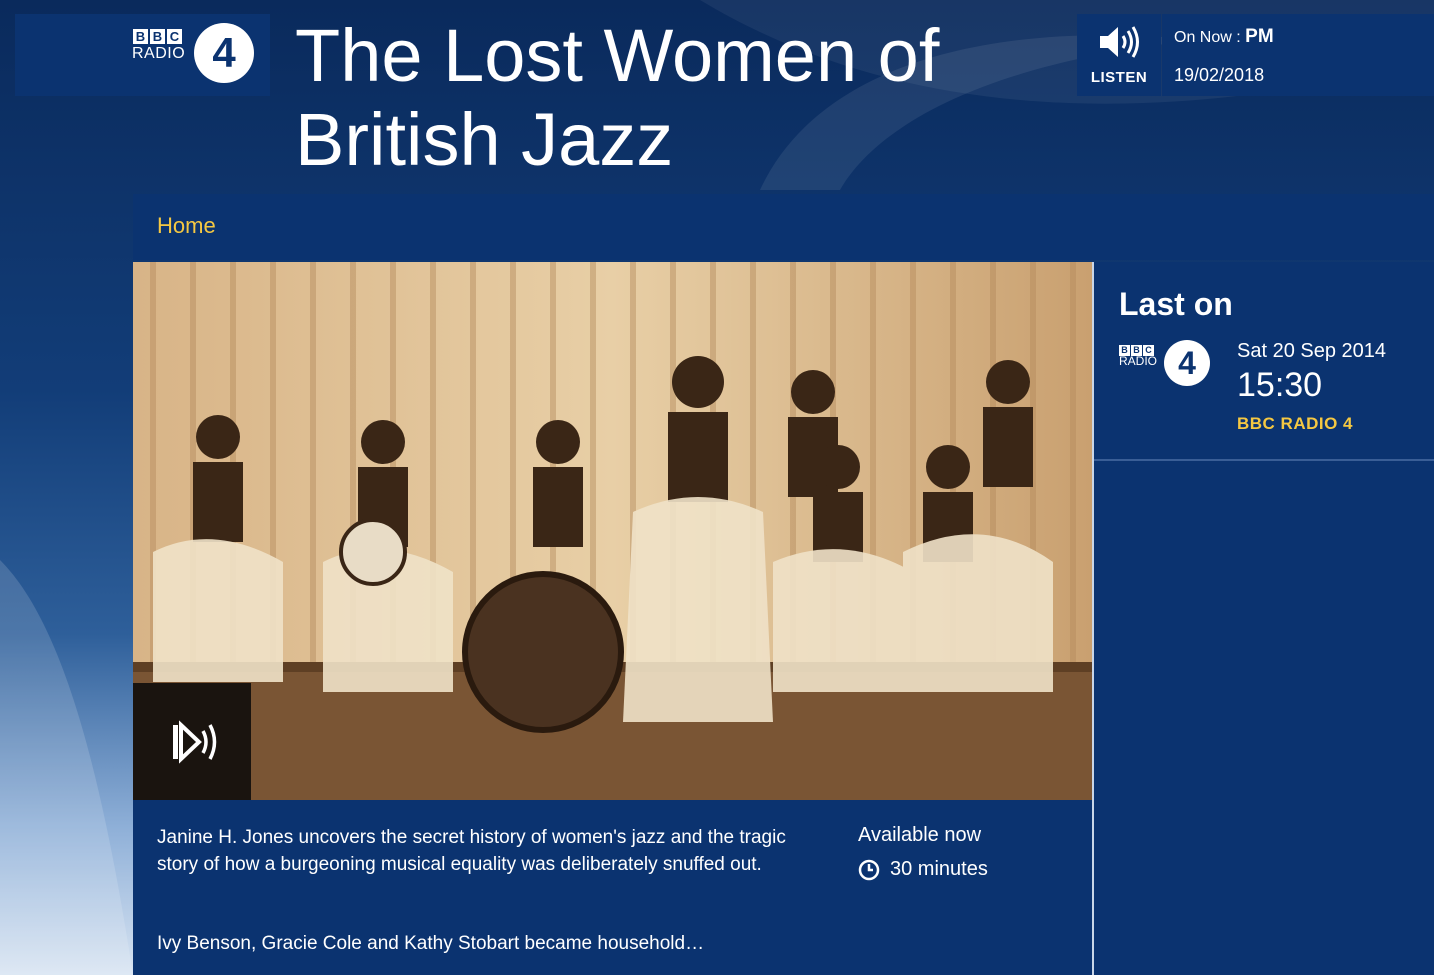 The image size is (1434, 975). Describe the element at coordinates (1264, 460) in the screenshot. I see `sidebar-divider` at that location.